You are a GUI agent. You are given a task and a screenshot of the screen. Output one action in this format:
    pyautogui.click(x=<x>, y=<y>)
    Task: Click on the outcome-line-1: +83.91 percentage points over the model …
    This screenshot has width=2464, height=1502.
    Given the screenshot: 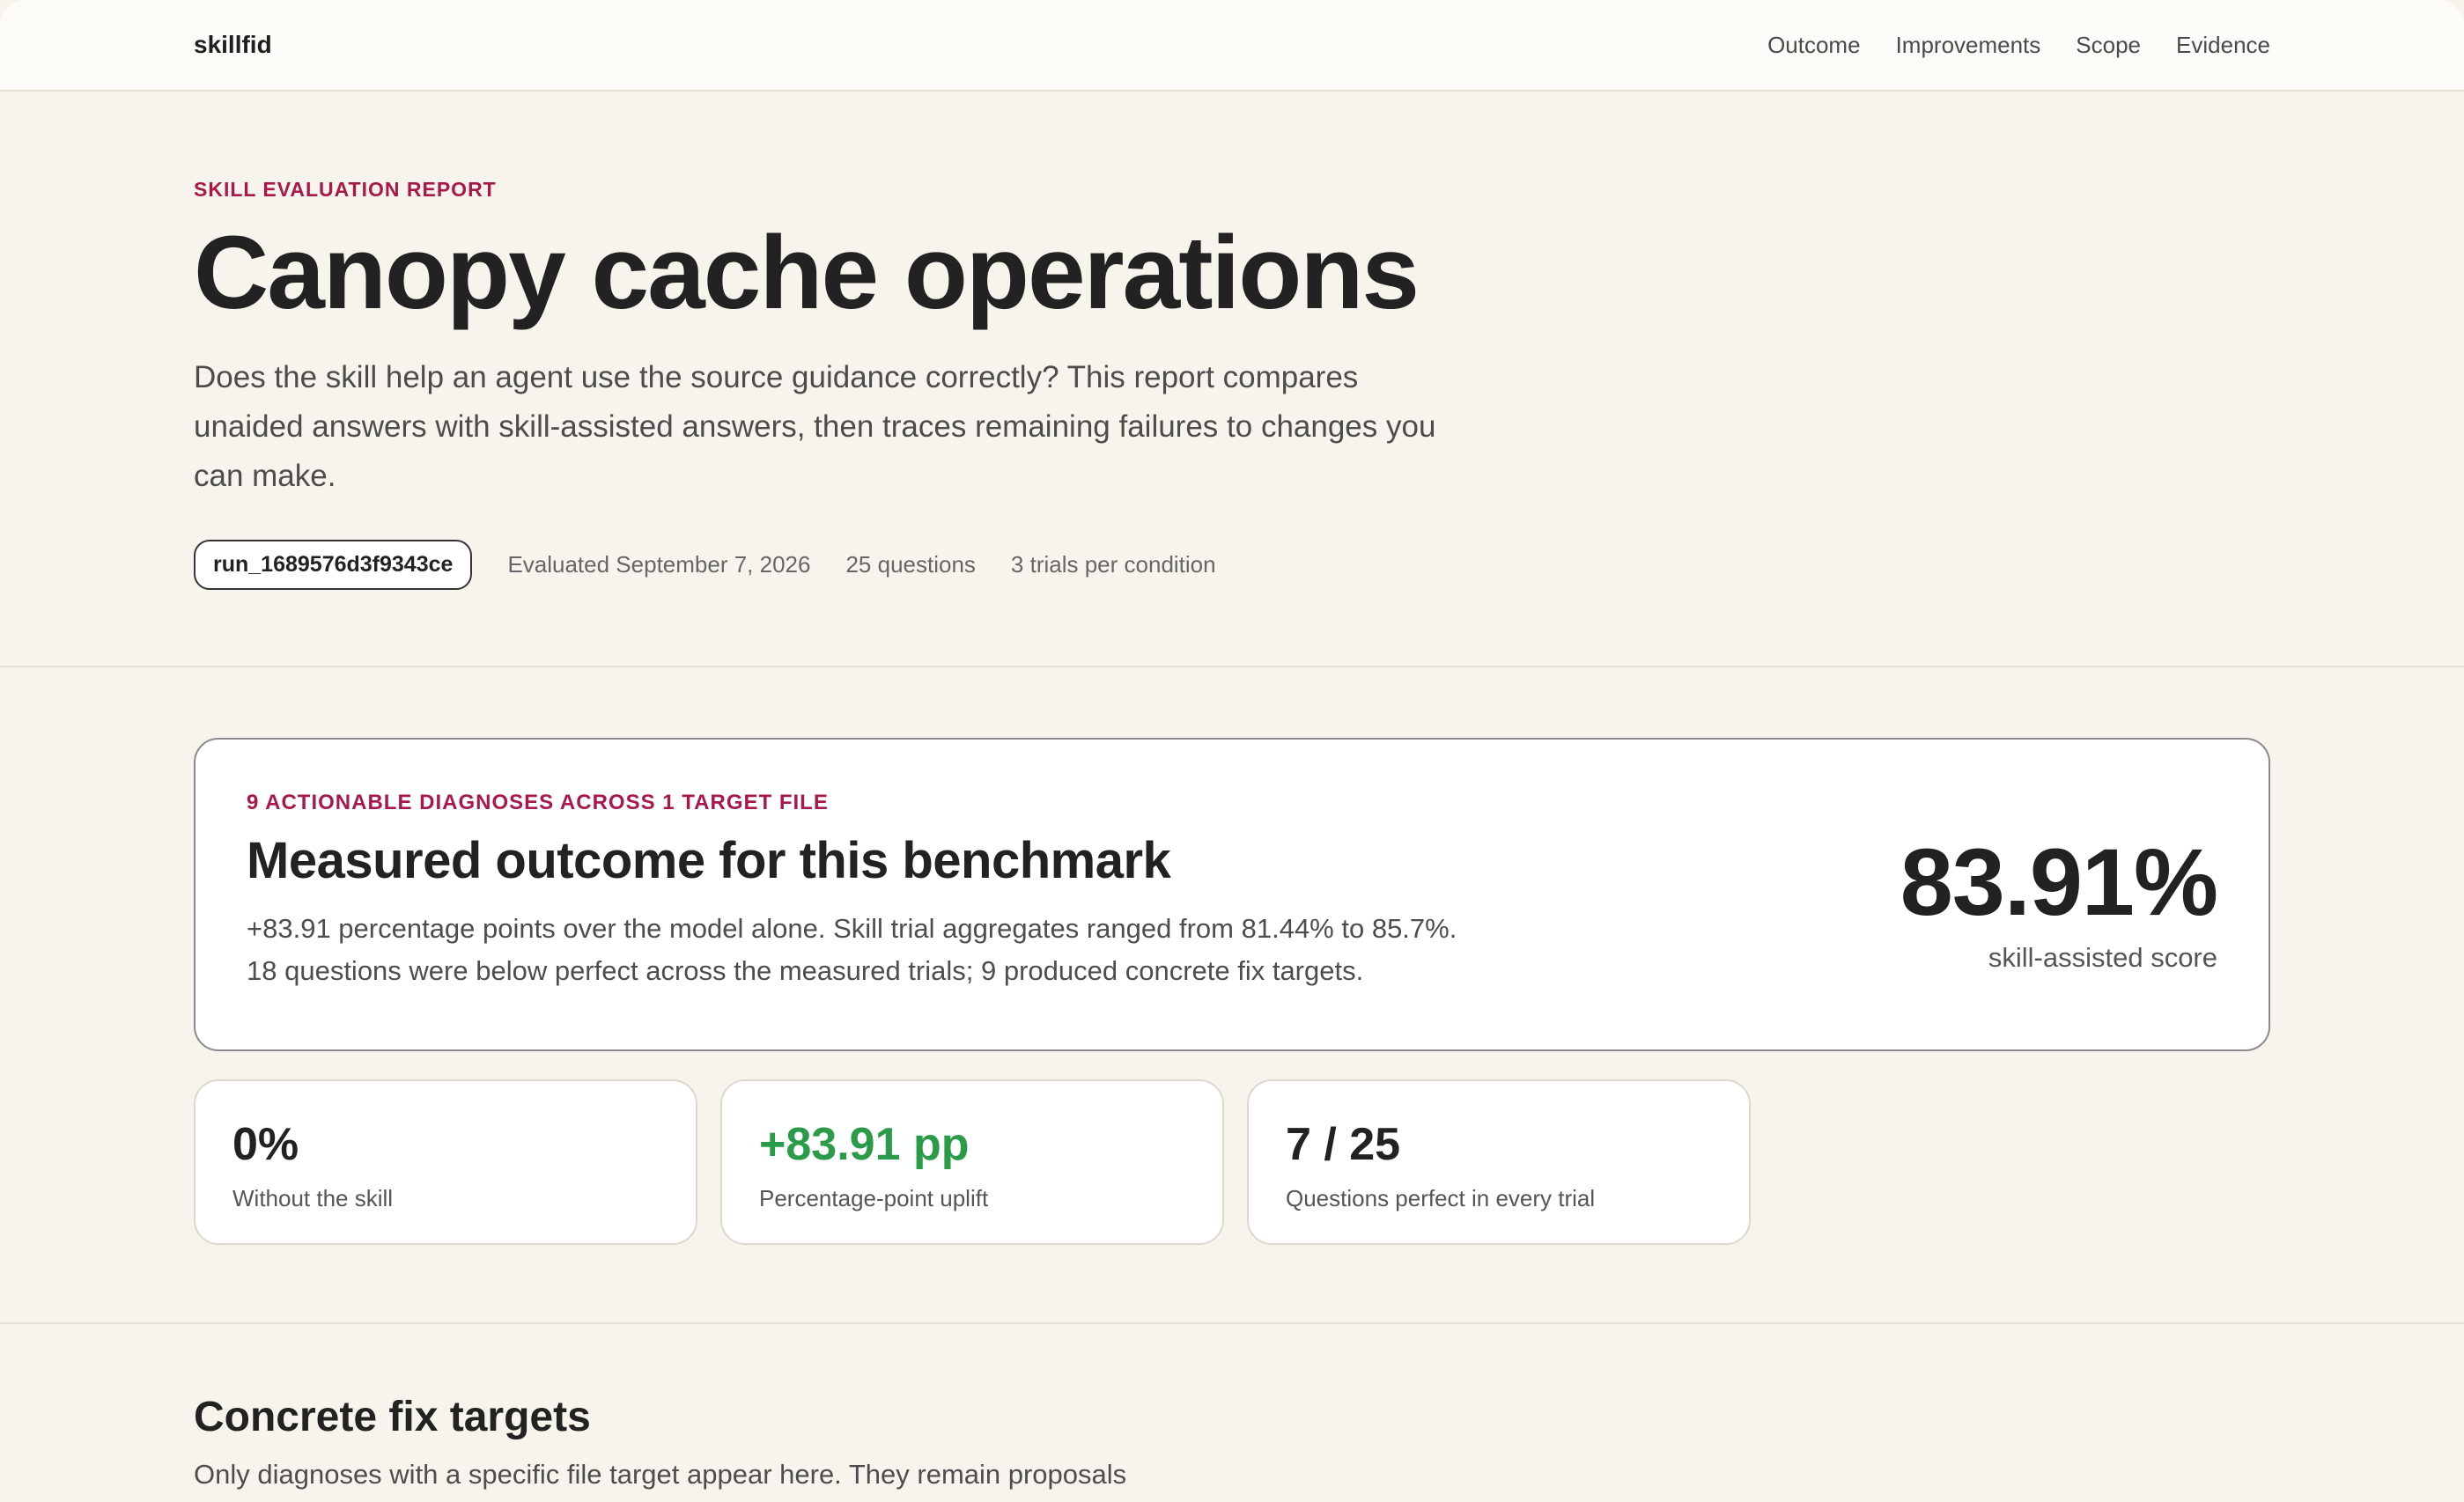 What is the action you would take?
    pyautogui.click(x=852, y=929)
    